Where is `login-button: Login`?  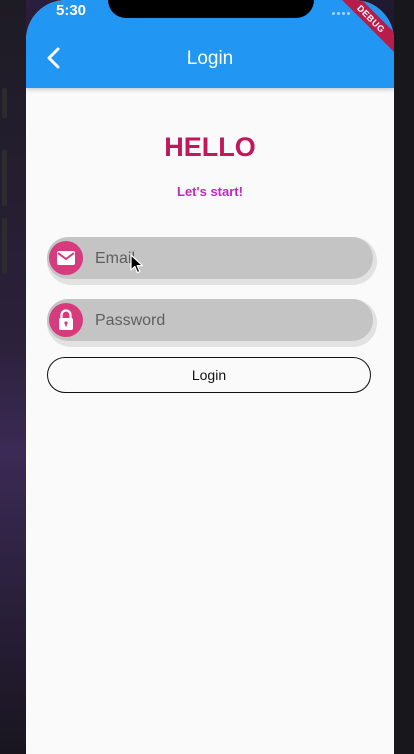
login-button: Login is located at coordinates (209, 375).